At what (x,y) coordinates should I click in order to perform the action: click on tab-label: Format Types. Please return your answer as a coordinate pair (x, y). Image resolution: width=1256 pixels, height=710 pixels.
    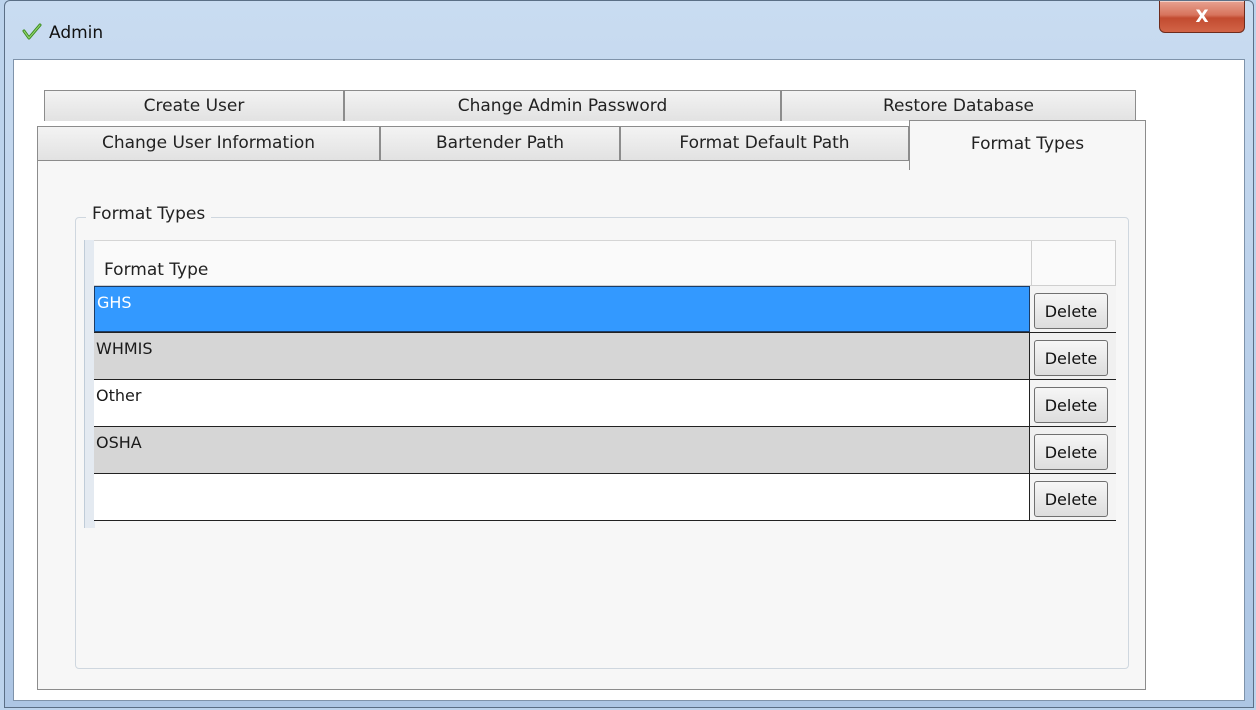
    Looking at the image, I should click on (1027, 144).